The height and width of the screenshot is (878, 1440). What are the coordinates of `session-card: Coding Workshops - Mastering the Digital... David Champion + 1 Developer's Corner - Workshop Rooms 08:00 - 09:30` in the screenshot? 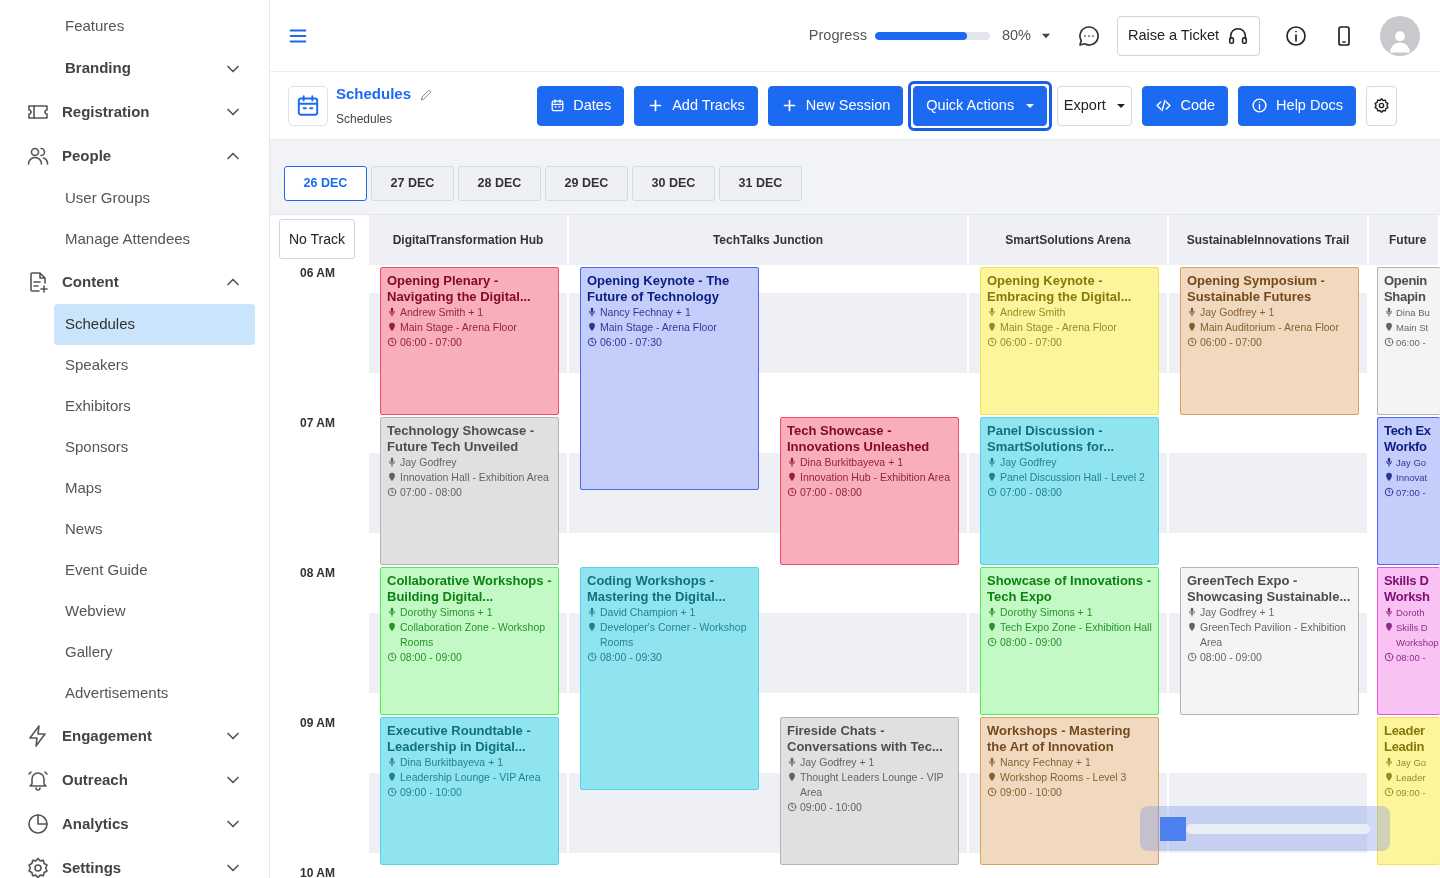 It's located at (669, 678).